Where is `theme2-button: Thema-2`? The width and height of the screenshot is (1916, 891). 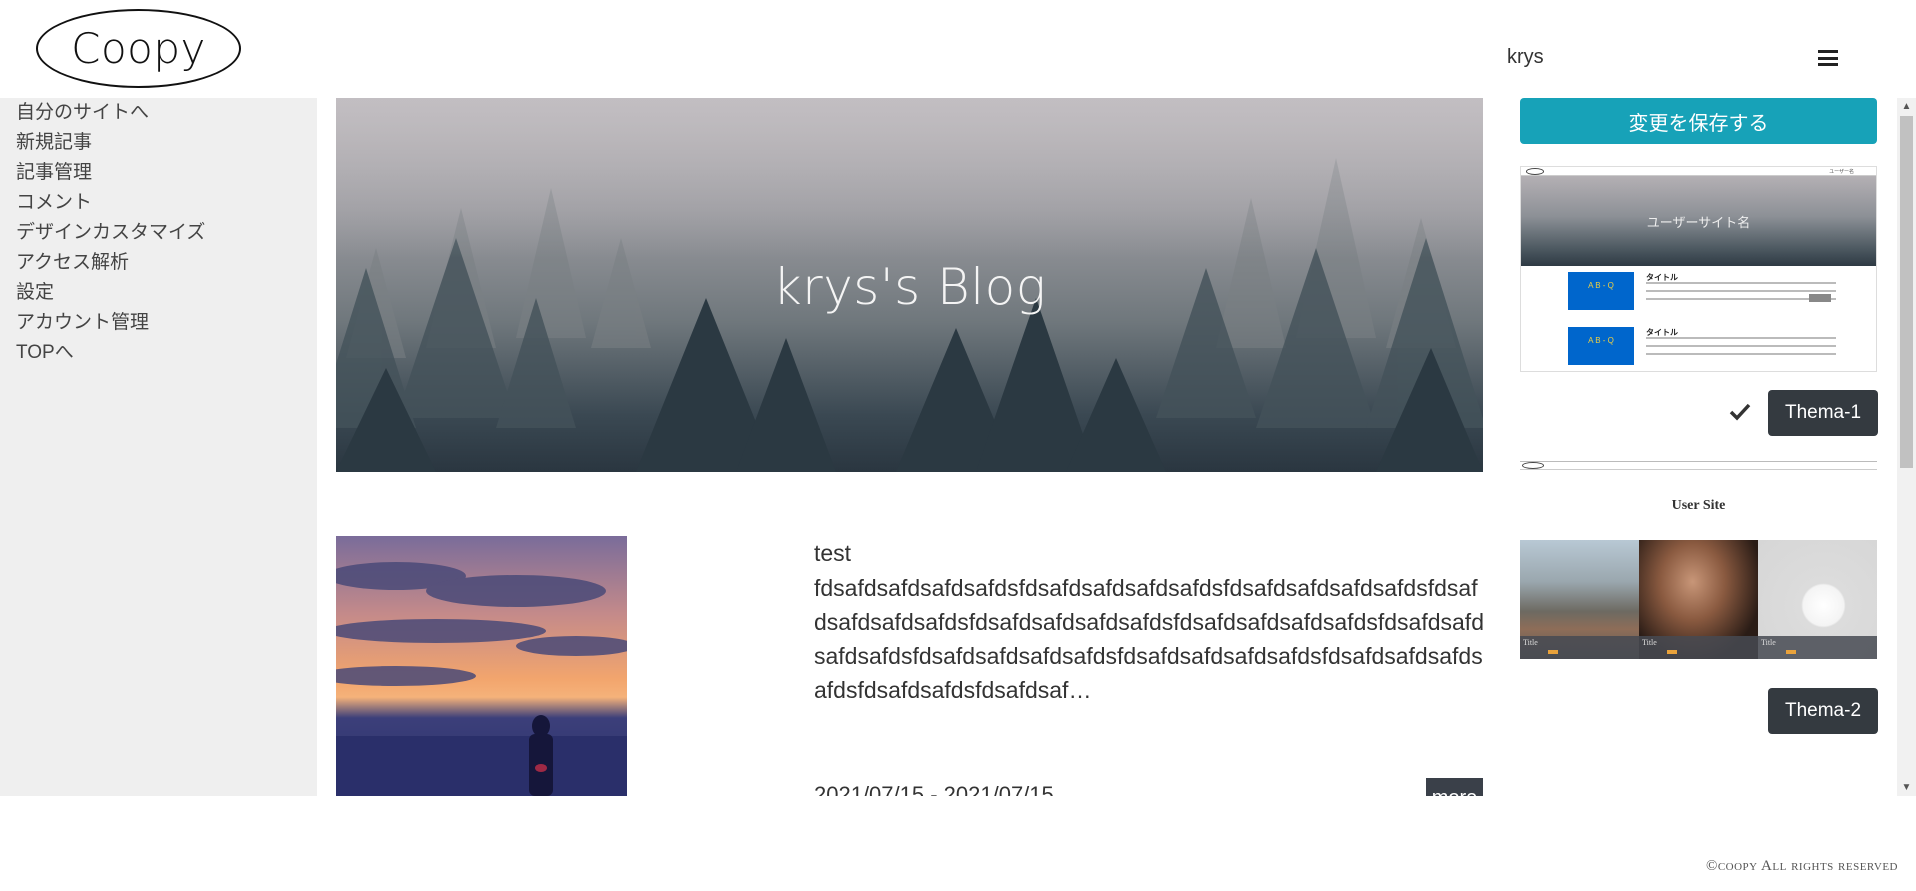
theme2-button: Thema-2 is located at coordinates (1823, 711).